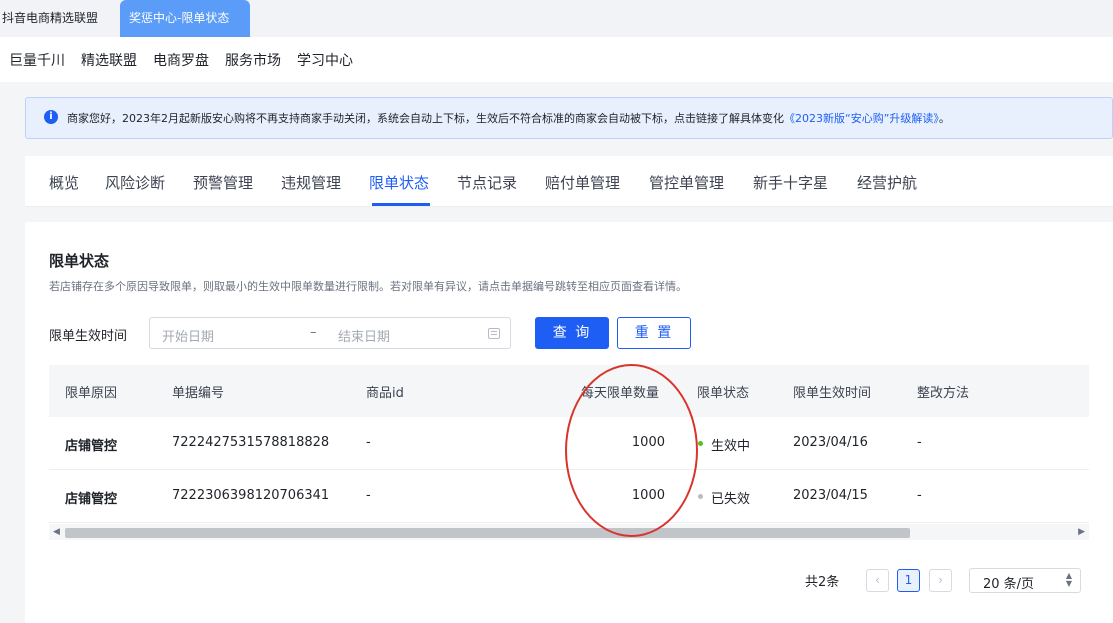 The image size is (1113, 623). What do you see at coordinates (91, 393) in the screenshot?
I see `col-header-reason: 限单原因` at bounding box center [91, 393].